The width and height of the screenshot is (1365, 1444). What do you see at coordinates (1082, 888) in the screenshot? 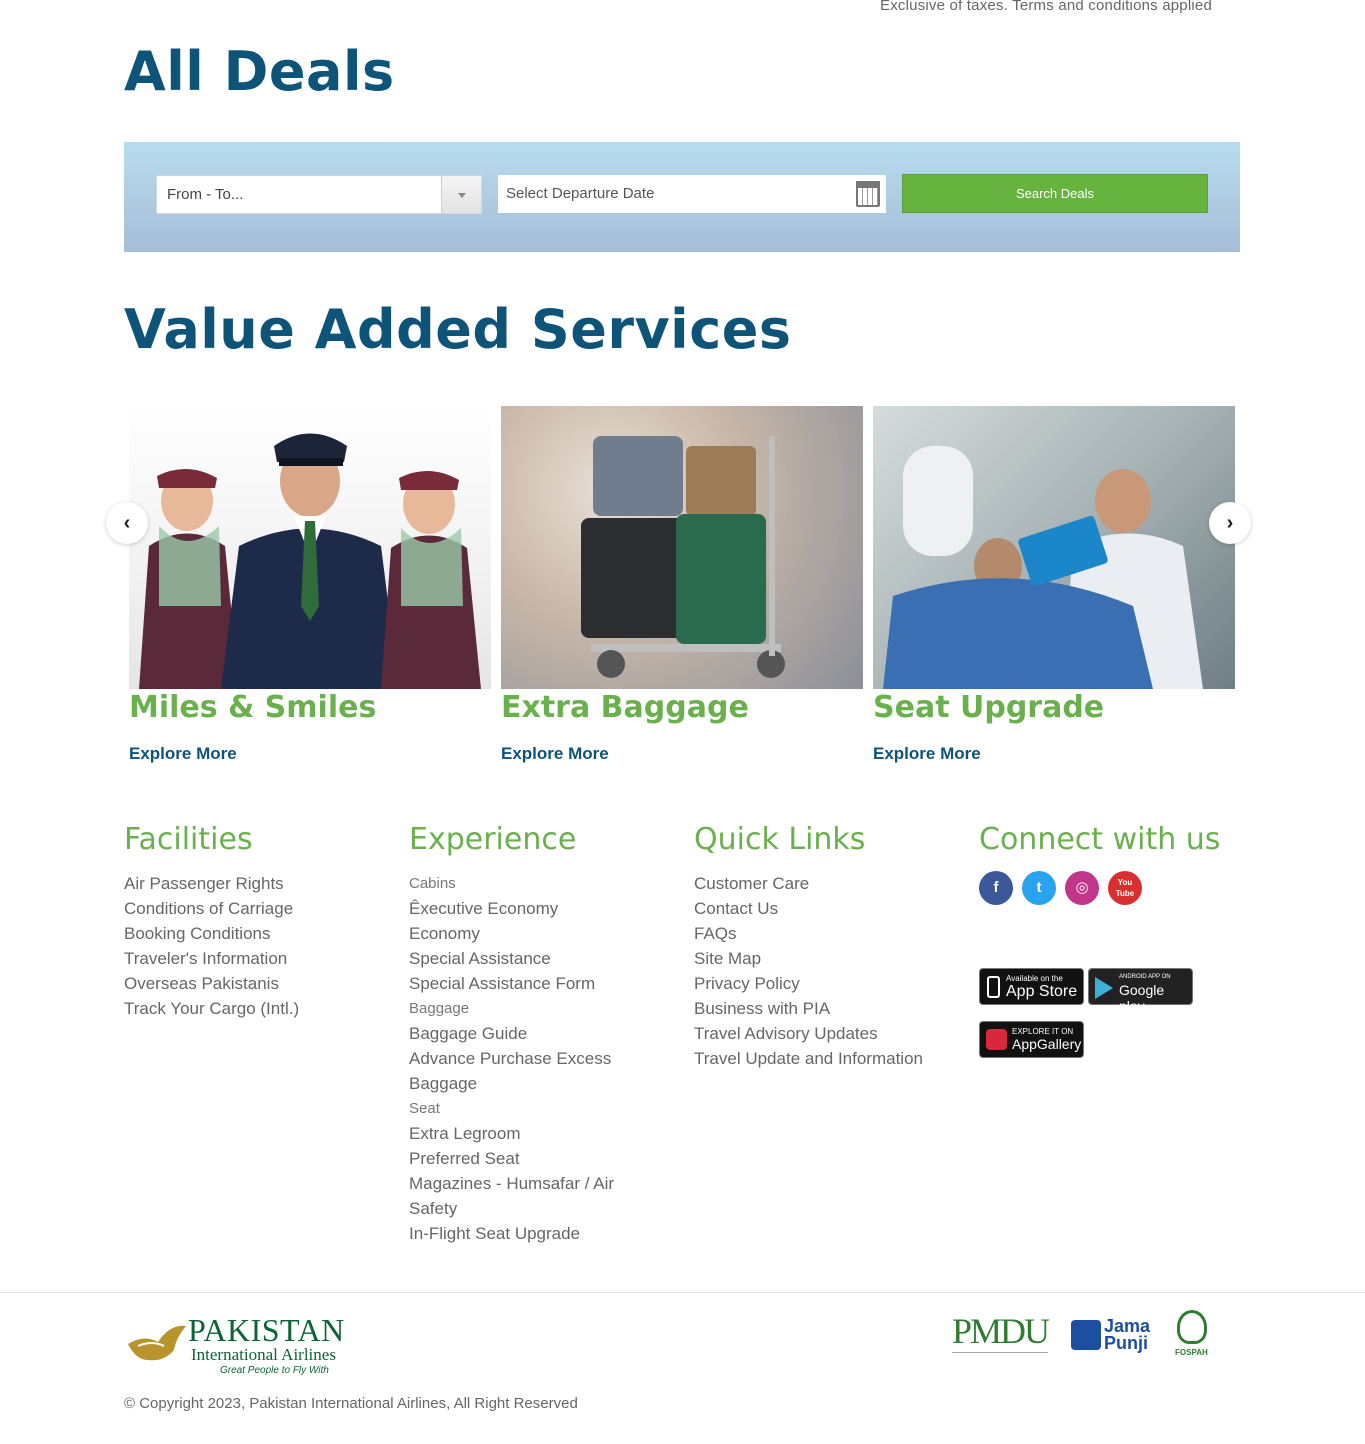
I see `instagram-icon: ◎` at bounding box center [1082, 888].